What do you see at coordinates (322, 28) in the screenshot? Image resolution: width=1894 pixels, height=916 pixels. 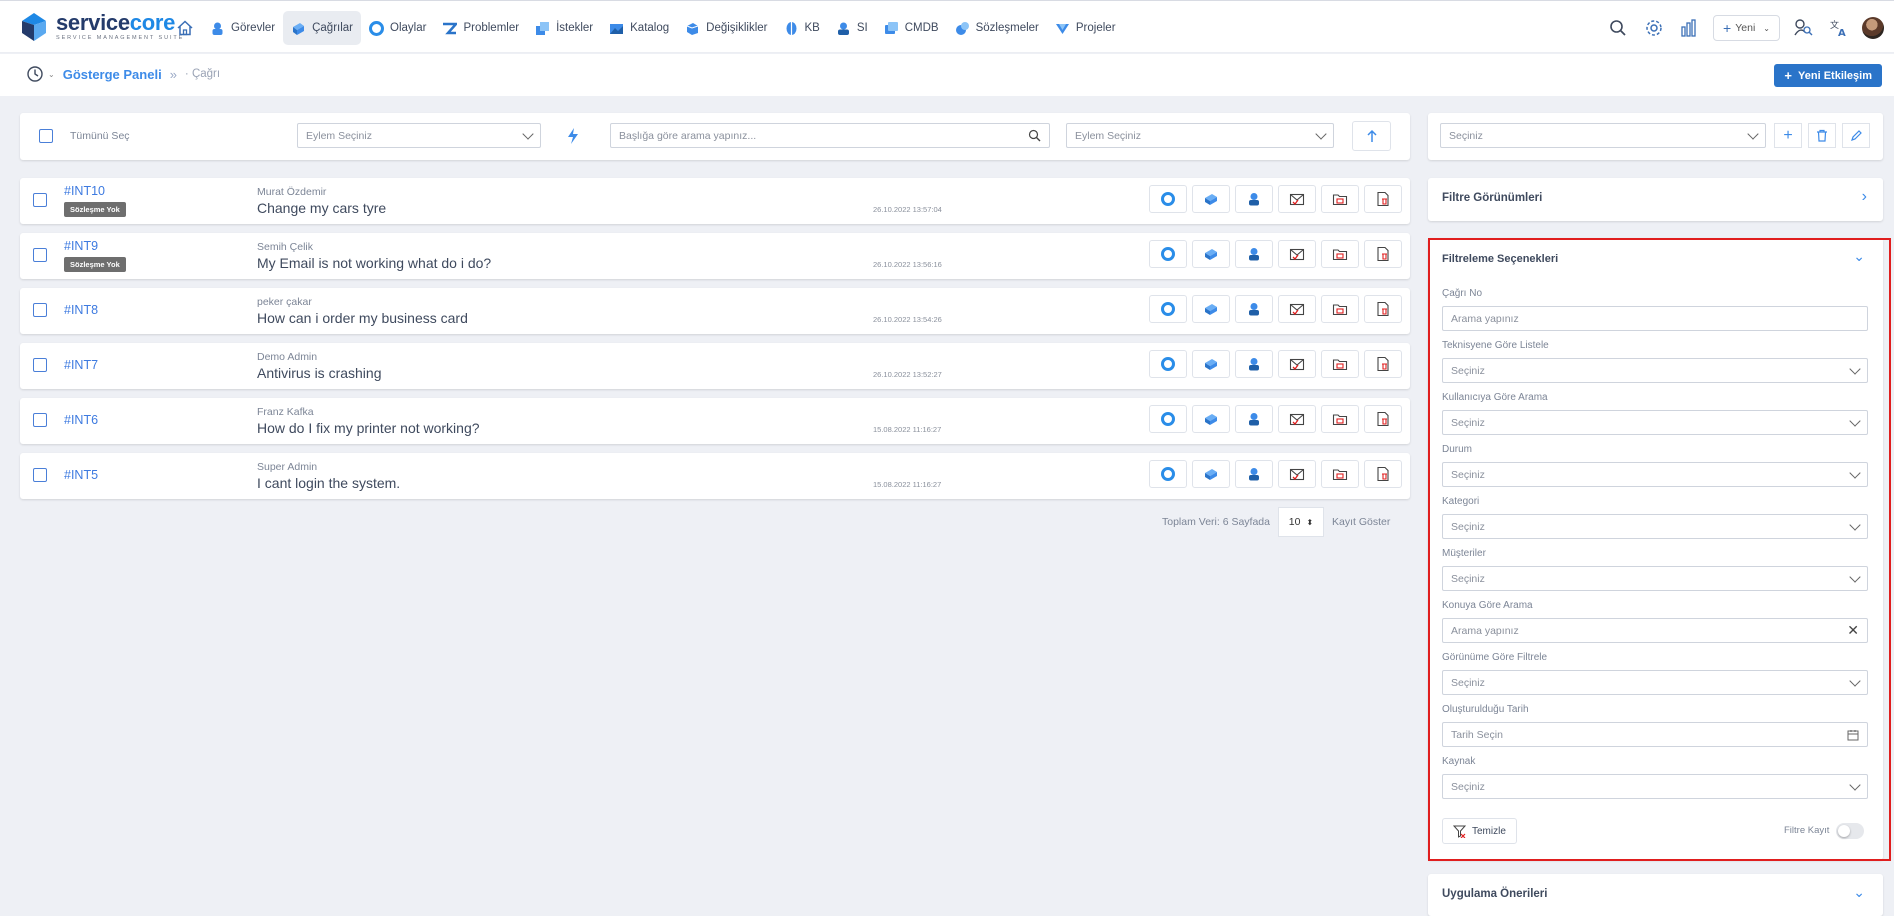 I see `nav-calls: Çağrılar` at bounding box center [322, 28].